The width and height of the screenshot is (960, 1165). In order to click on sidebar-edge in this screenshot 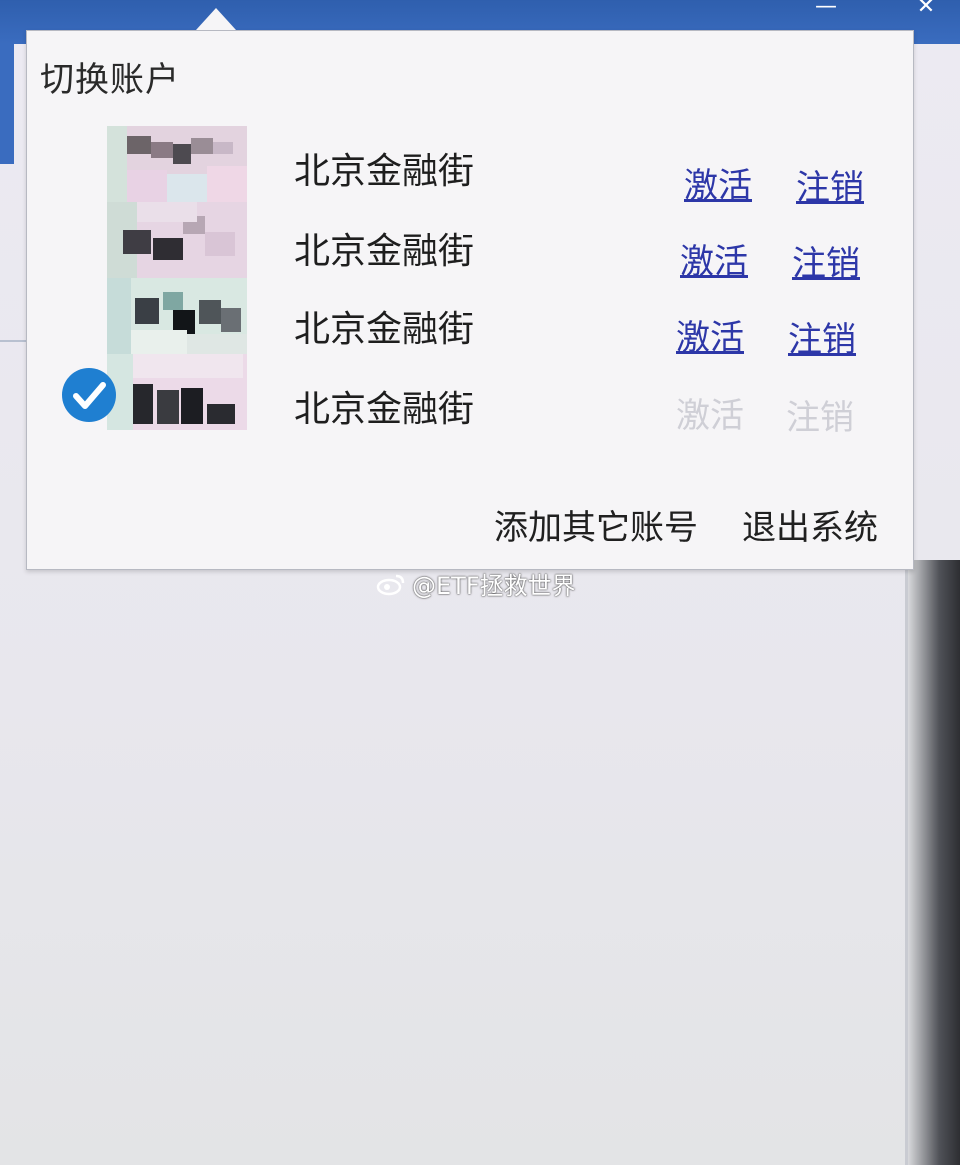, I will do `click(7, 104)`.